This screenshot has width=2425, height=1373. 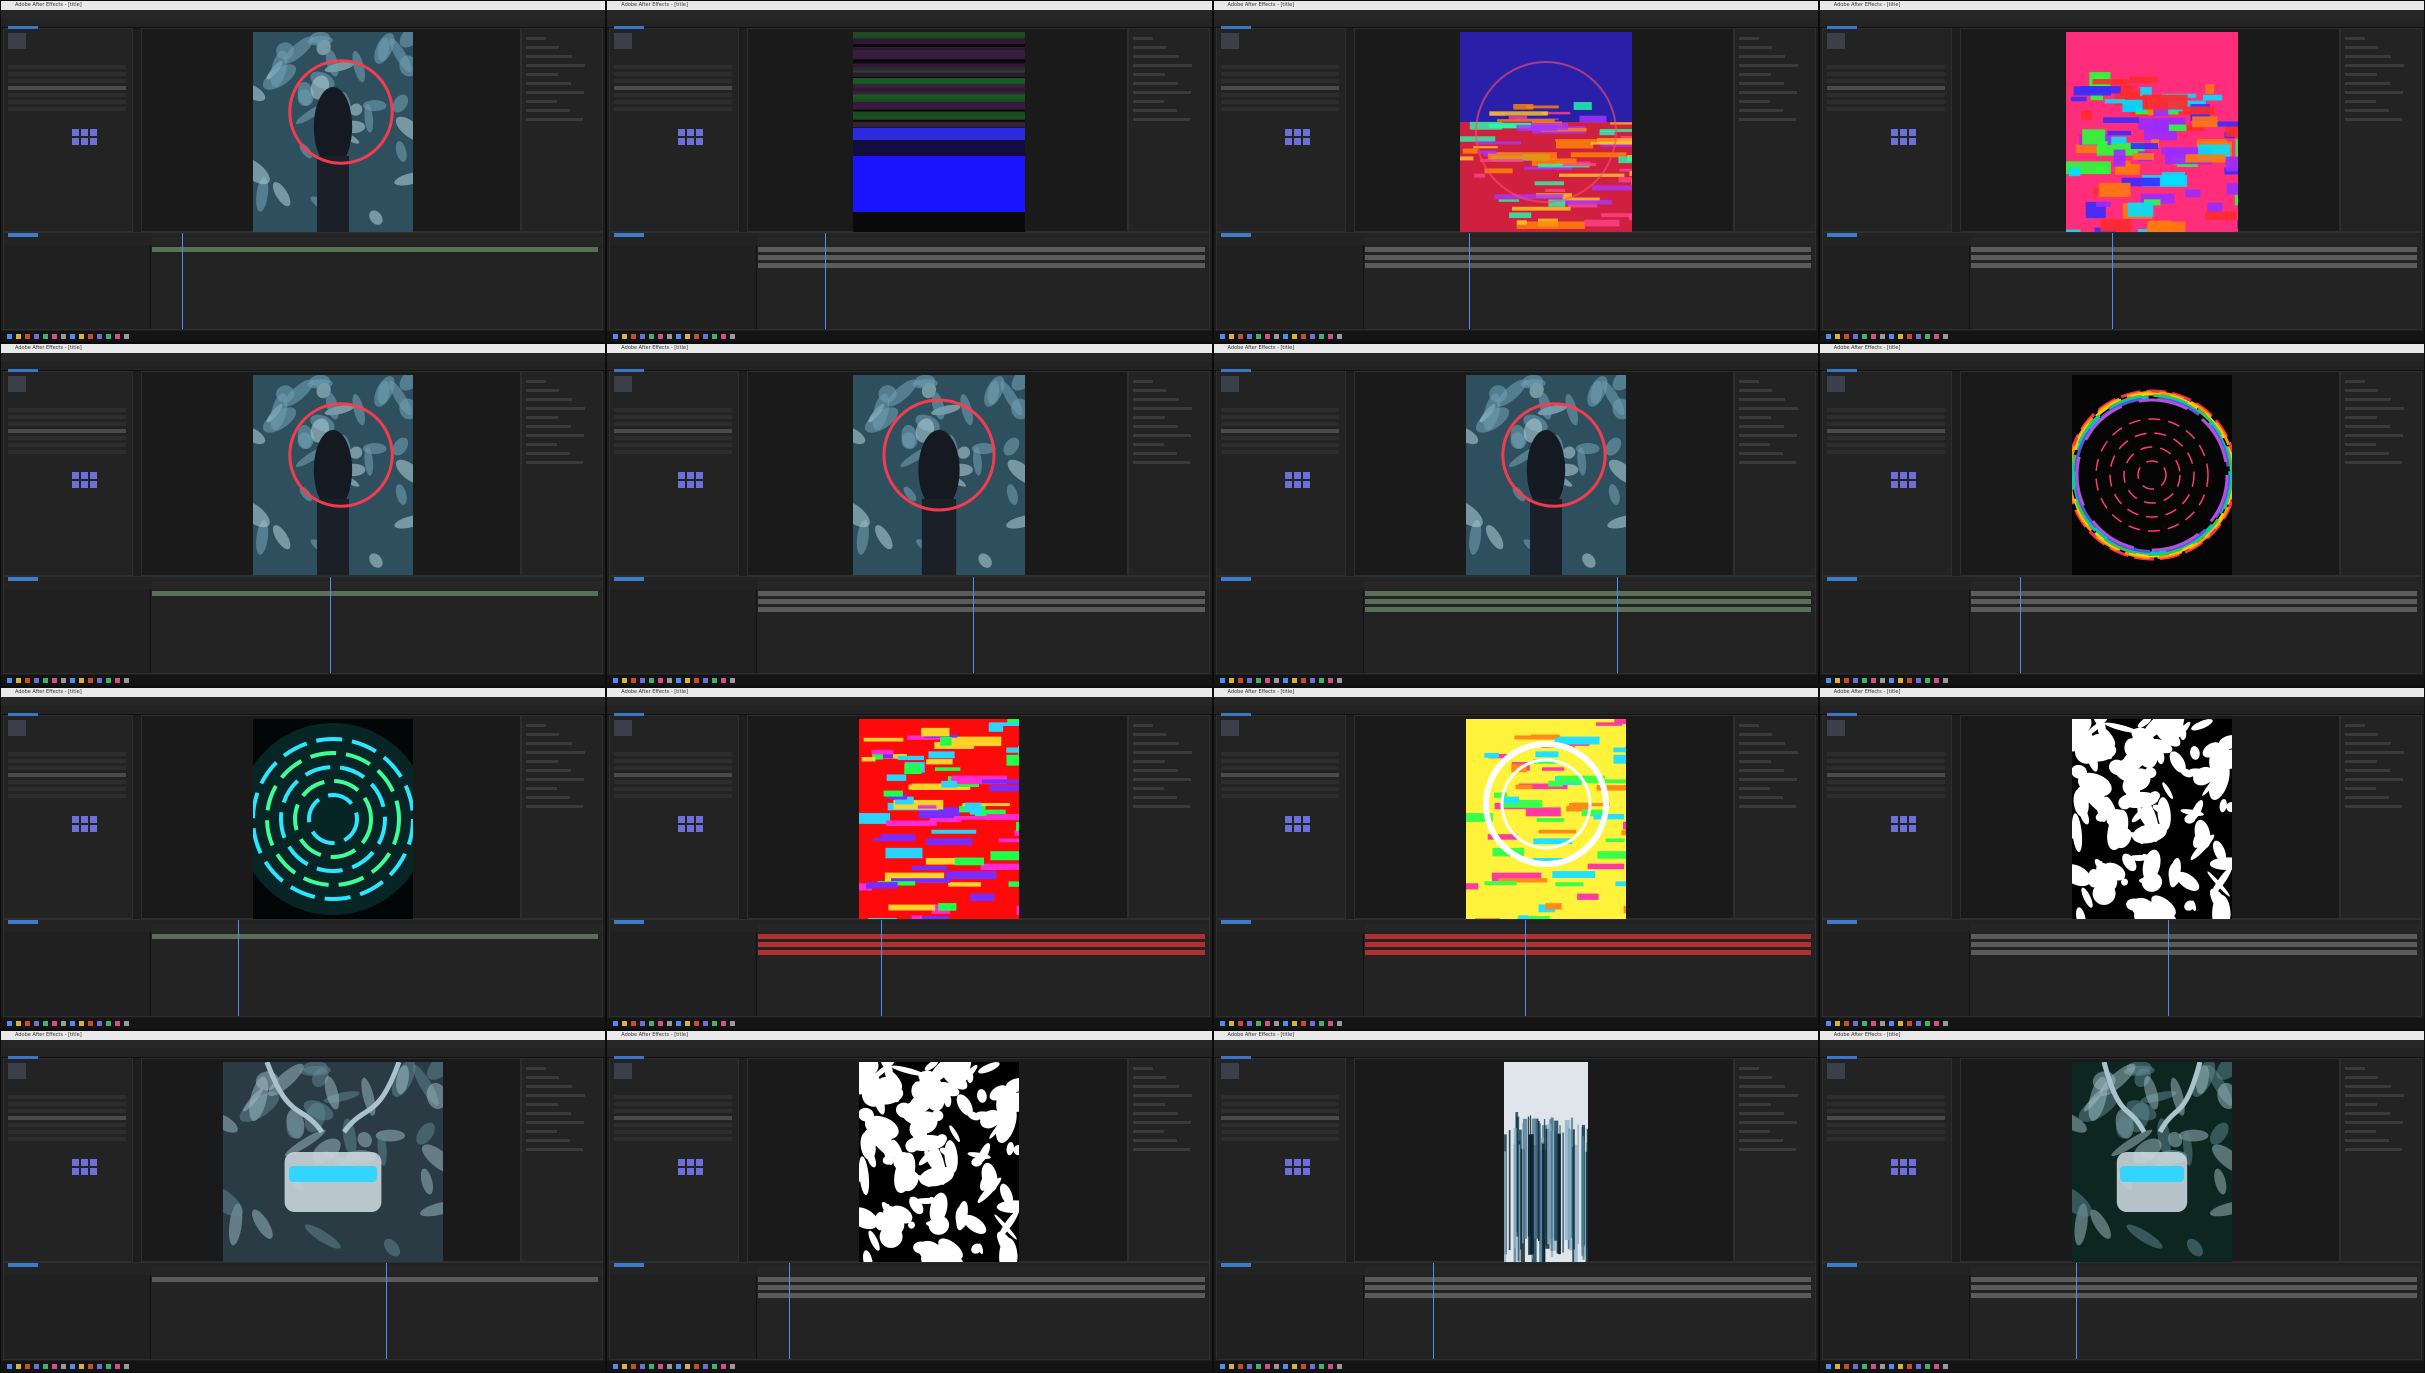 I want to click on timeline-tab, so click(x=629, y=578).